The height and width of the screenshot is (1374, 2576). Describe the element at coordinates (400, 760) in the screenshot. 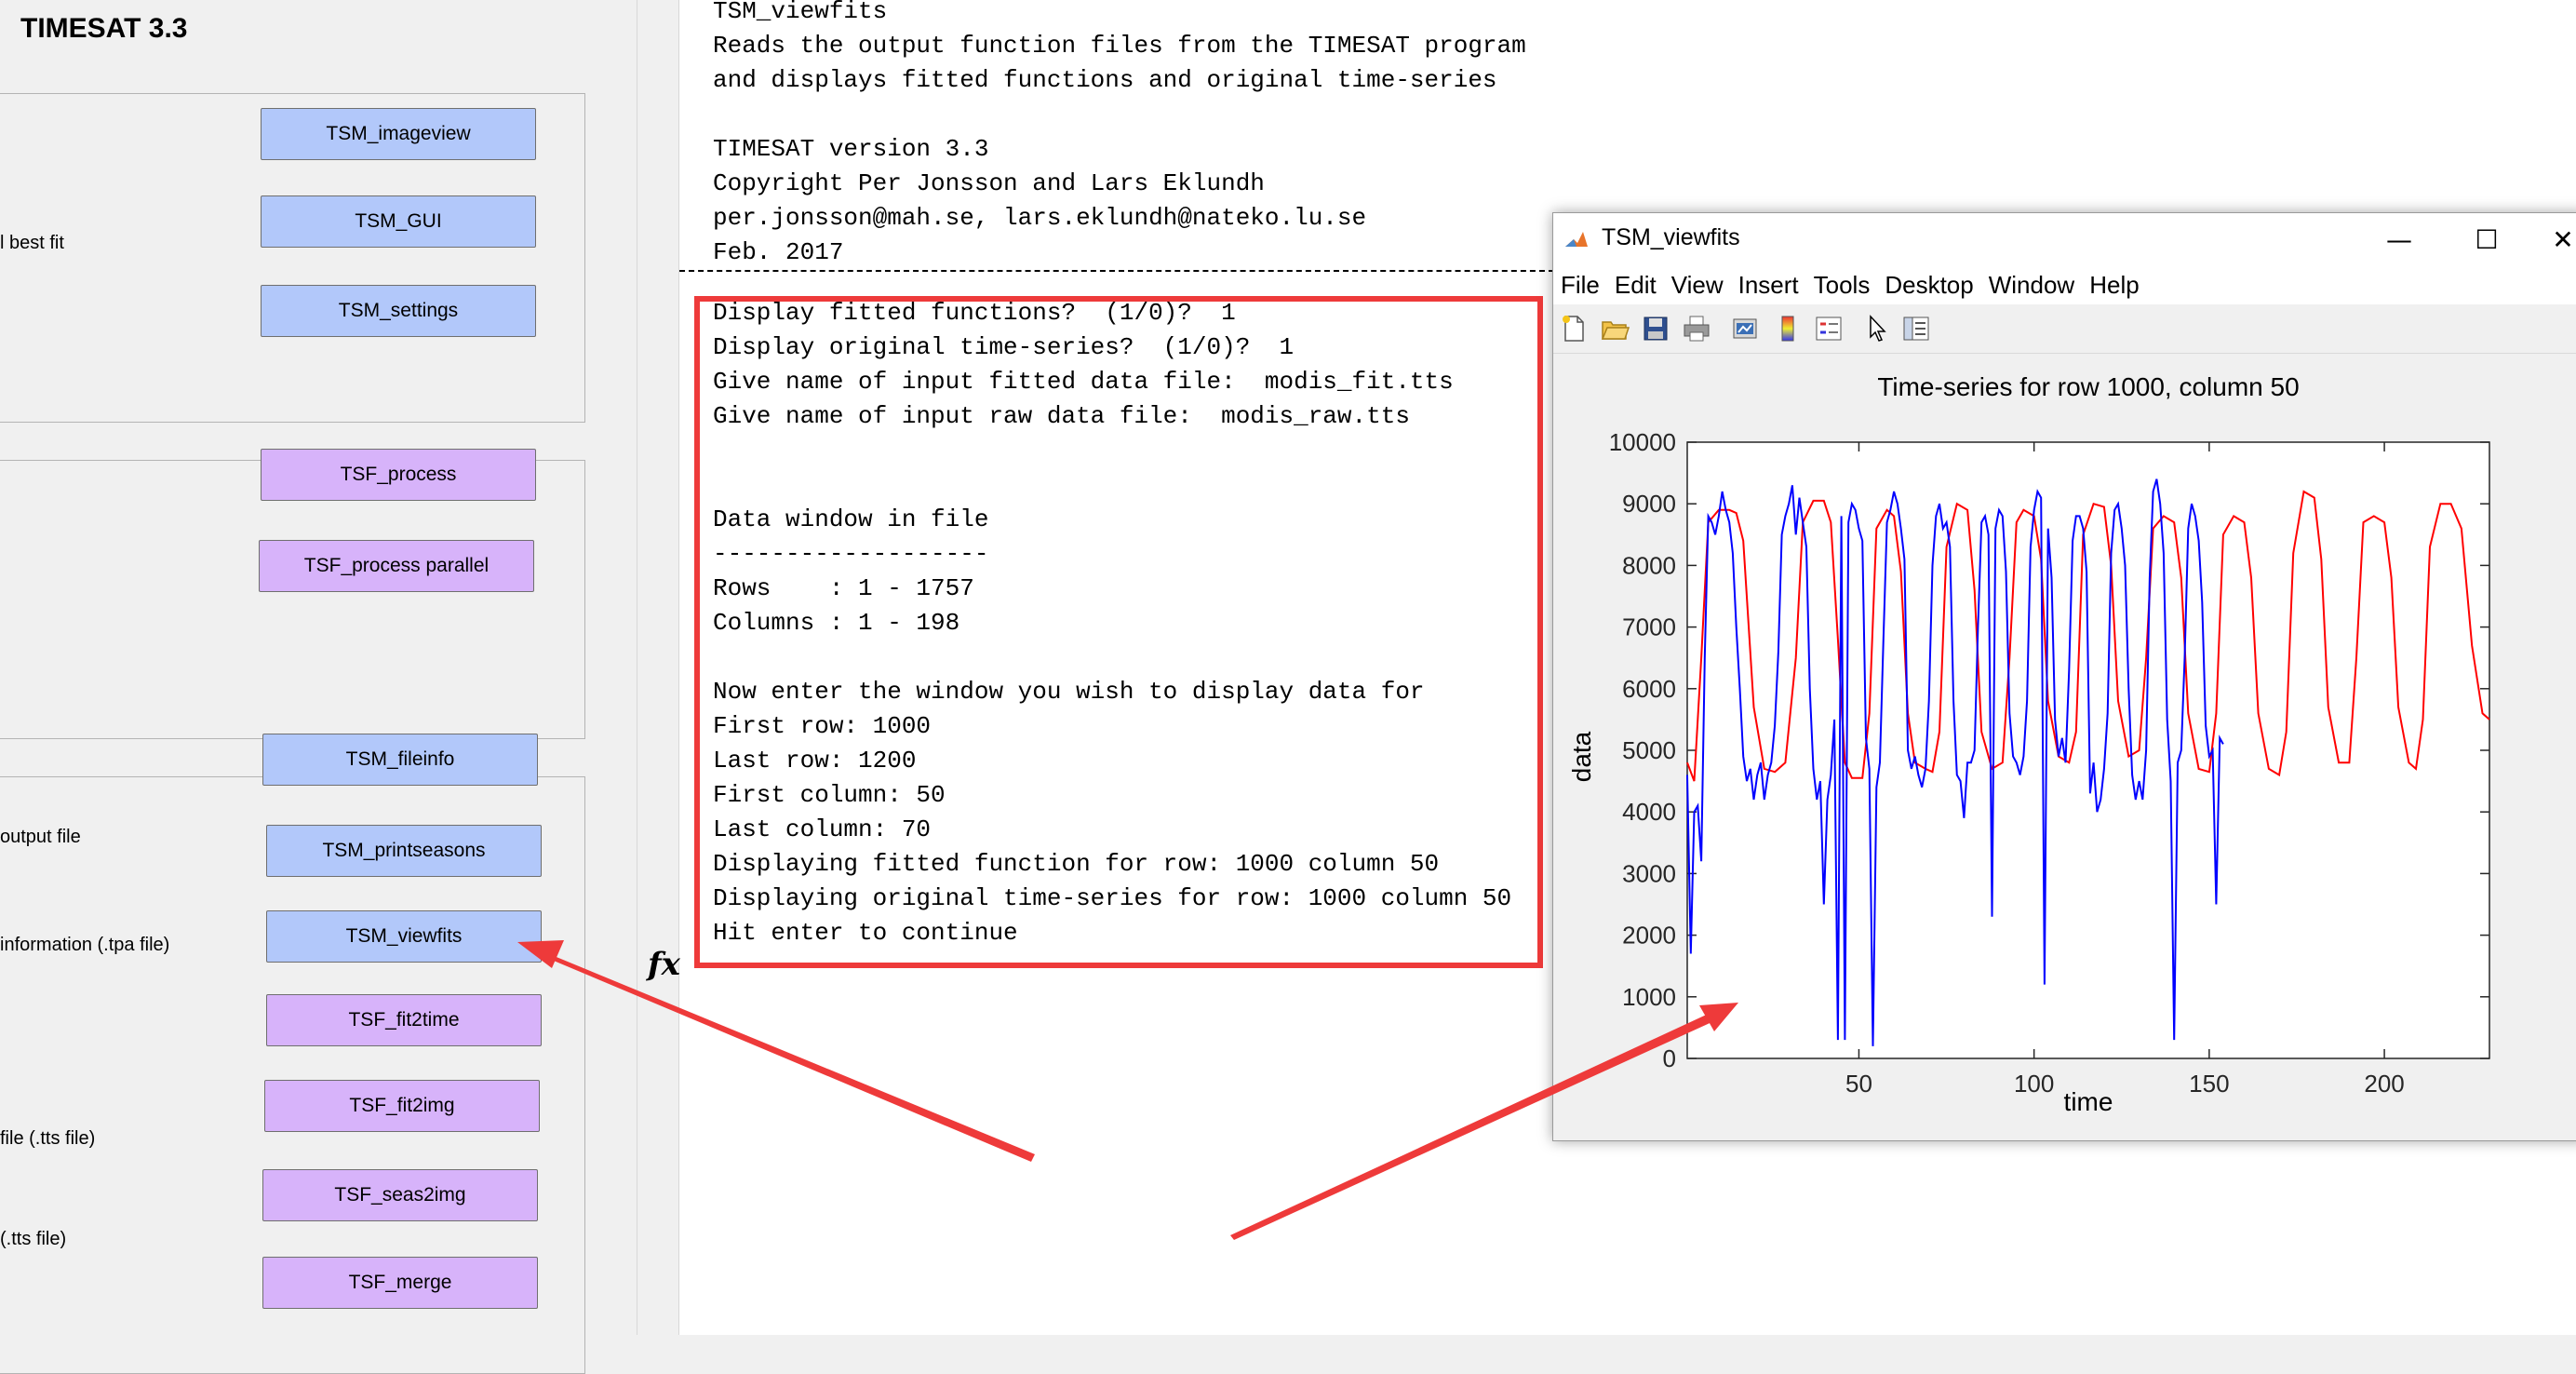

I see `tsm-fileinfo-button: TSM_fileinfo` at that location.